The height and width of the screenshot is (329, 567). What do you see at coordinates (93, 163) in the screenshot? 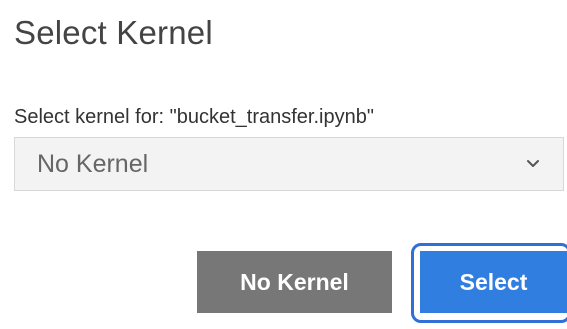
I see `kernel-select-value: No Kernel` at bounding box center [93, 163].